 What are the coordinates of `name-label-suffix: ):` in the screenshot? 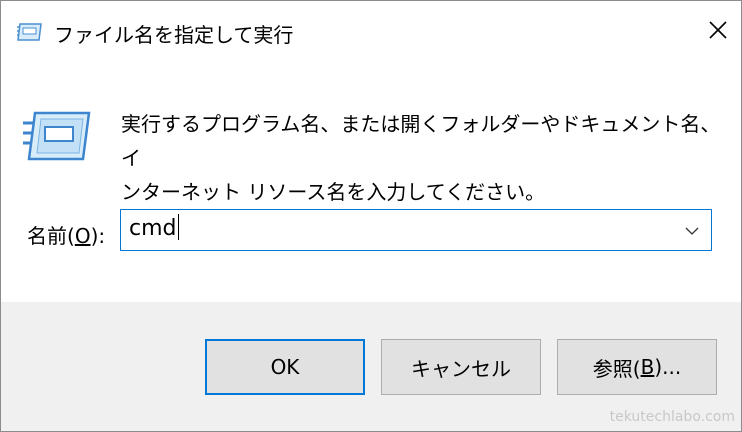 It's located at (98, 236).